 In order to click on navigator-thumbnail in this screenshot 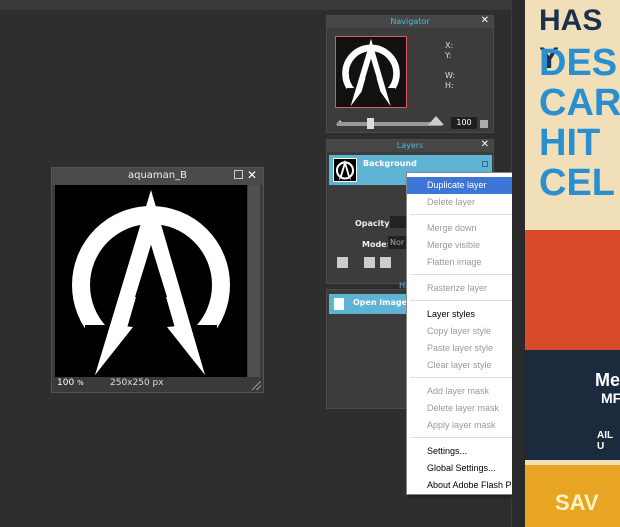, I will do `click(371, 72)`.